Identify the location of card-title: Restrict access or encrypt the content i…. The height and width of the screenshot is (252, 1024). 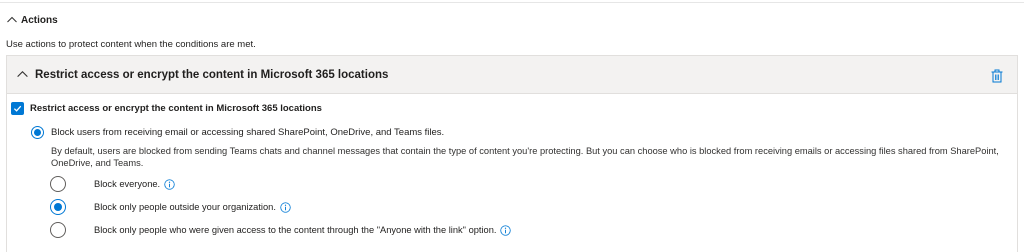
(212, 74).